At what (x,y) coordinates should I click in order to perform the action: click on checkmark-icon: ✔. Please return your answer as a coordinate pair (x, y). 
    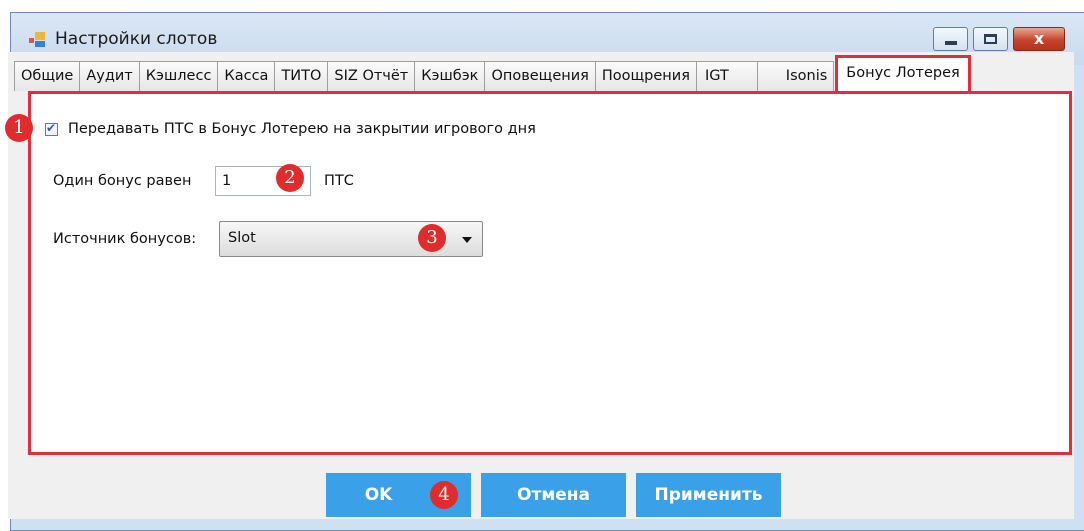
    Looking at the image, I should click on (51, 127).